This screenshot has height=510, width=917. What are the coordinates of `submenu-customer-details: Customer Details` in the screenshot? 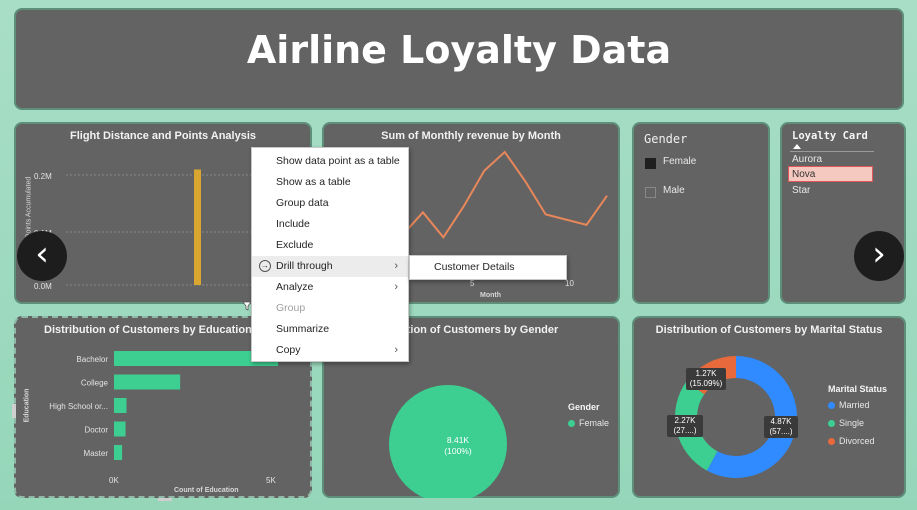 It's located at (474, 267).